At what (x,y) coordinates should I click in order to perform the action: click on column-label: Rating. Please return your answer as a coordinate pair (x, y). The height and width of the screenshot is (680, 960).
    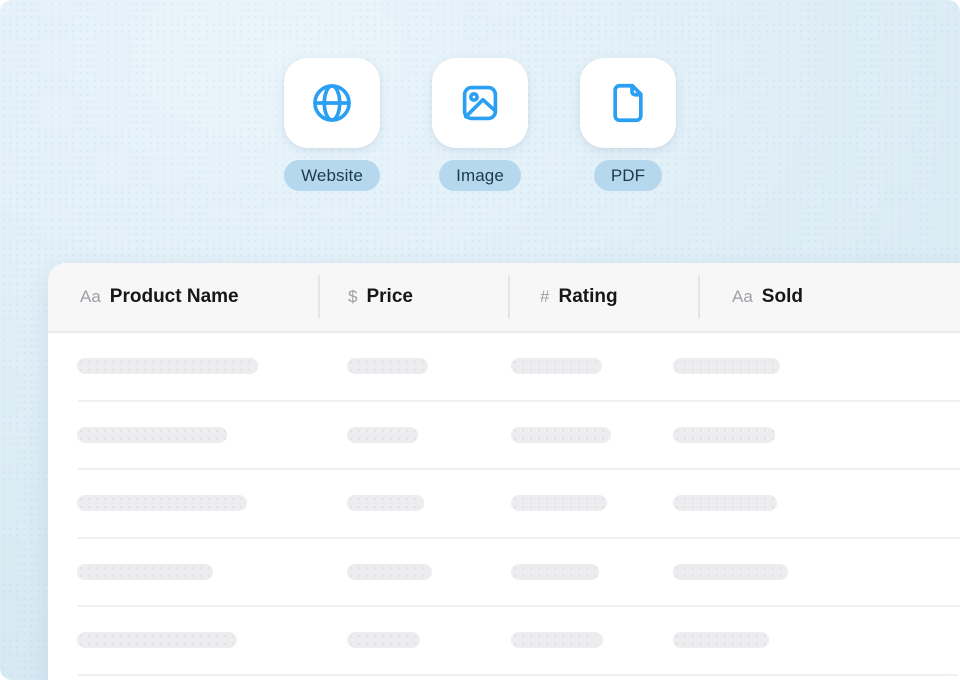
    Looking at the image, I should click on (588, 296).